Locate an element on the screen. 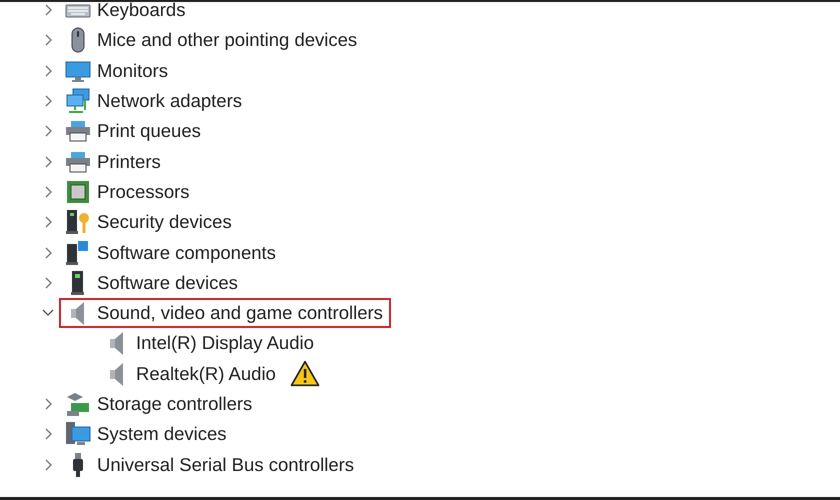 The width and height of the screenshot is (840, 500). tree-item-label: Security devices is located at coordinates (164, 222).